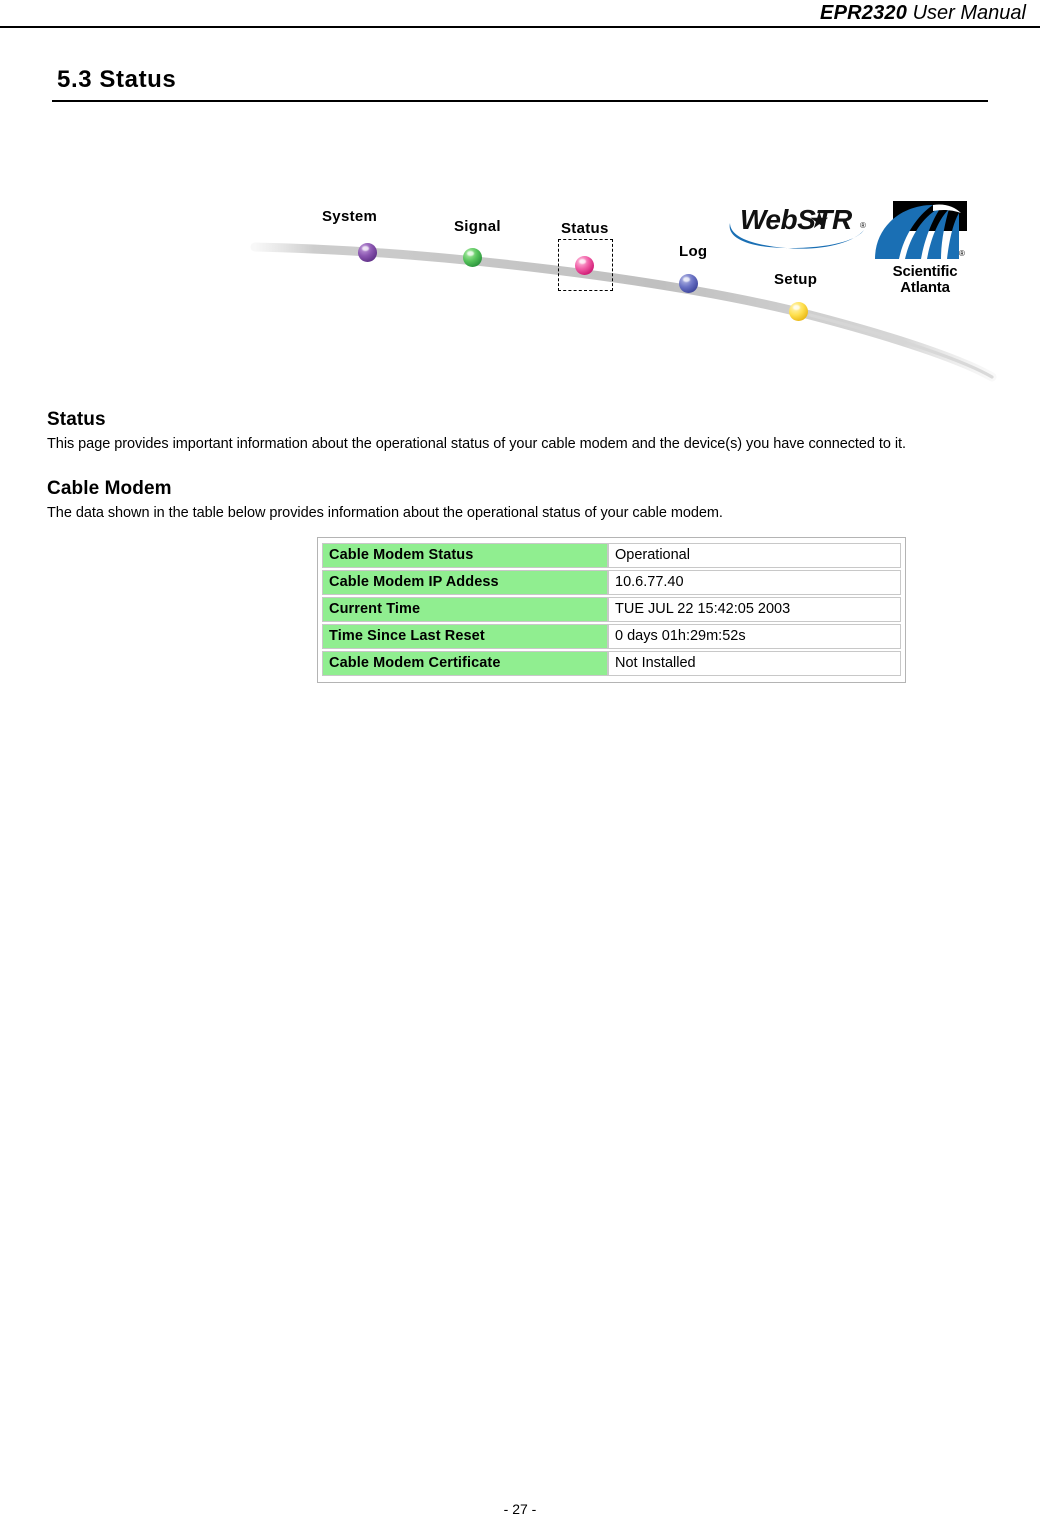  I want to click on node-gloss-status, so click(582, 261).